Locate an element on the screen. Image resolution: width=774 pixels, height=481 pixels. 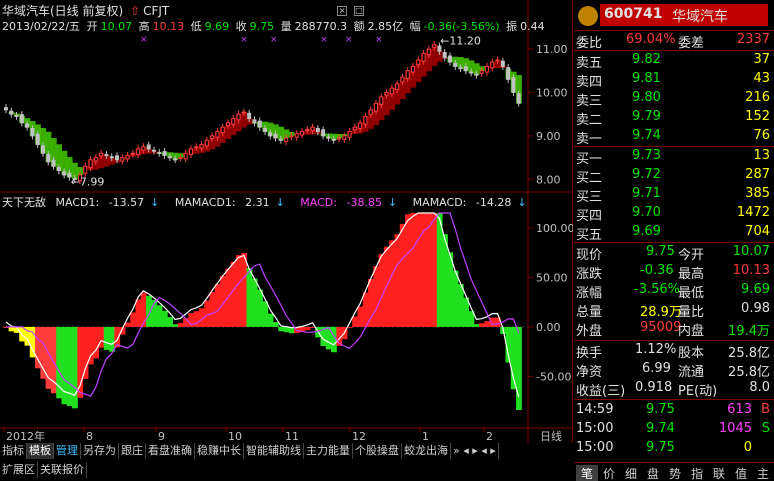
macd-tick-label: -50.00 is located at coordinates (553, 376).